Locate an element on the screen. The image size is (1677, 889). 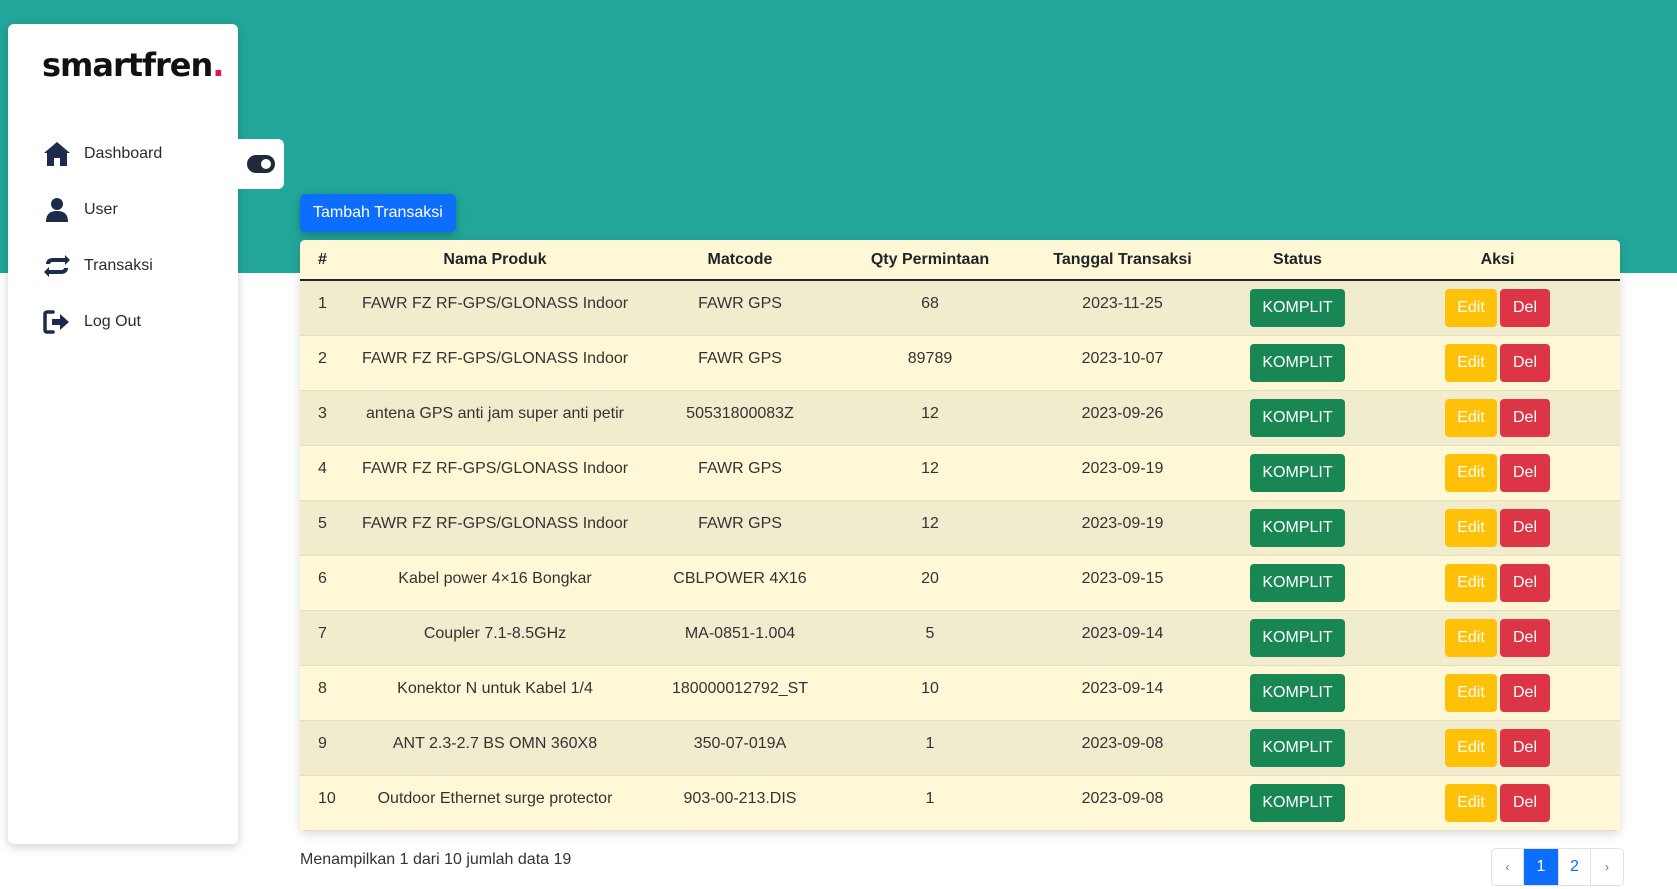
cell-number: 2 is located at coordinates (322, 362).